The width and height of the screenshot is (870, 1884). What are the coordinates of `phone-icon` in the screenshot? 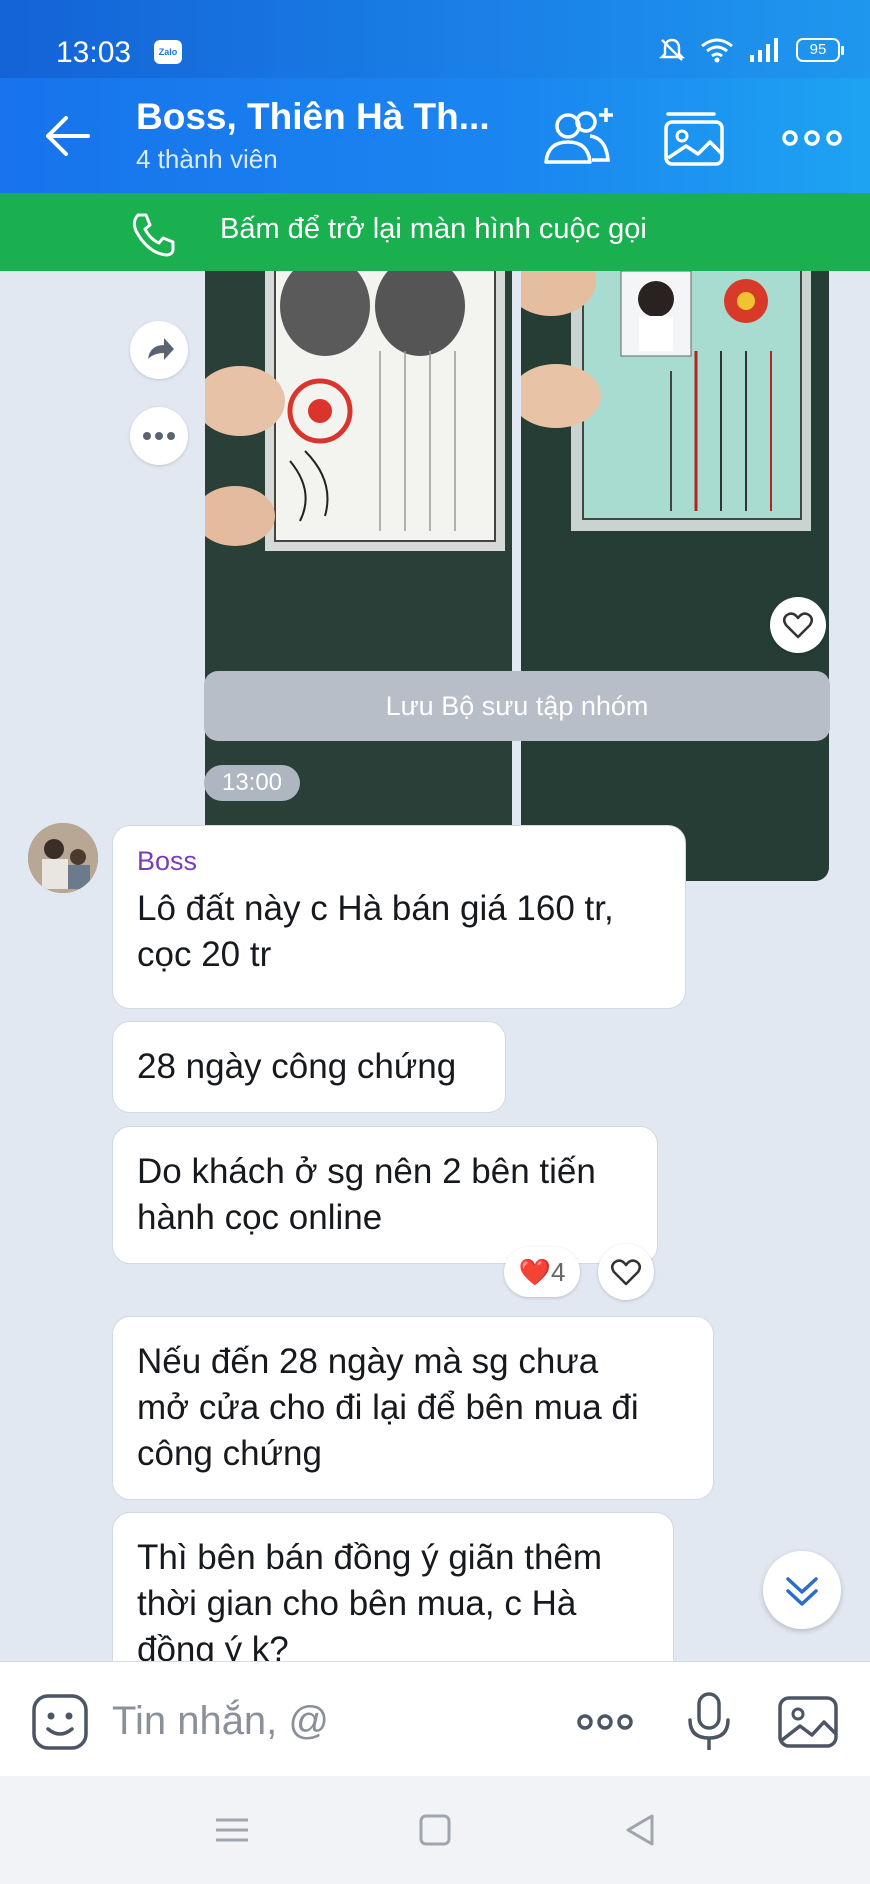 It's located at (153, 235).